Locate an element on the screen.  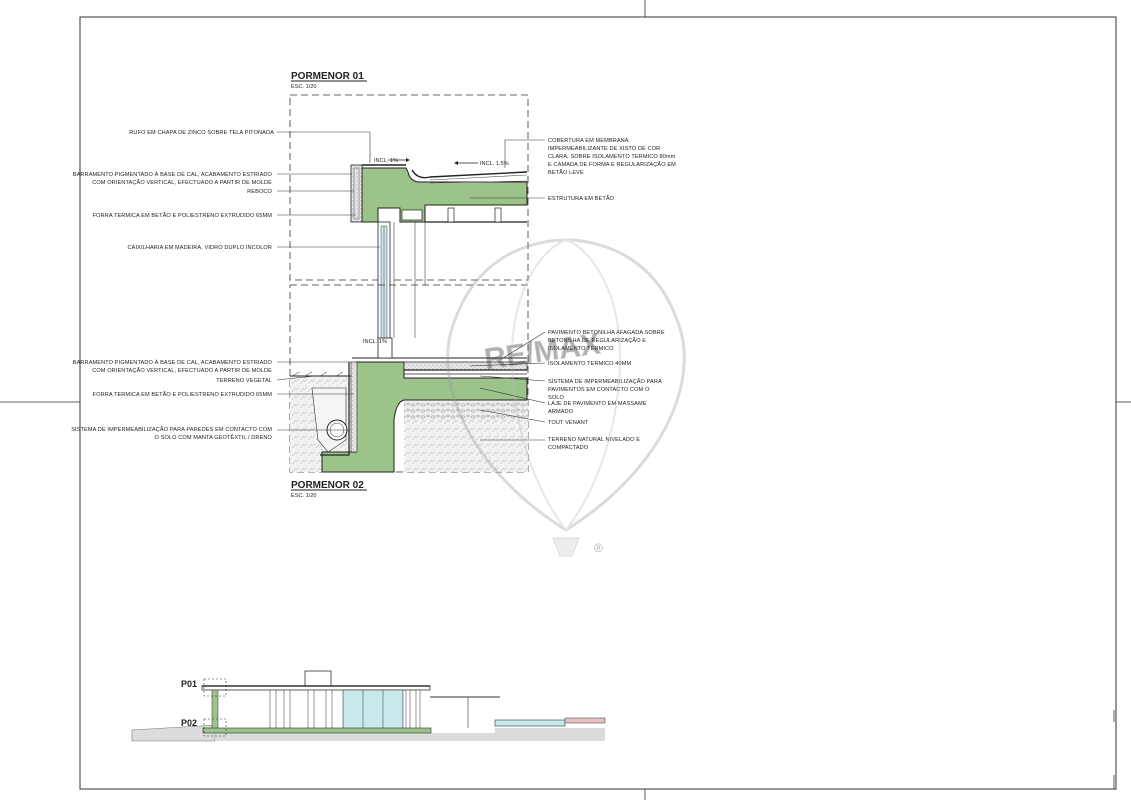
label-terreno-natural-1: TERRENO NATURAL NIVELADO E is located at coordinates (594, 440).